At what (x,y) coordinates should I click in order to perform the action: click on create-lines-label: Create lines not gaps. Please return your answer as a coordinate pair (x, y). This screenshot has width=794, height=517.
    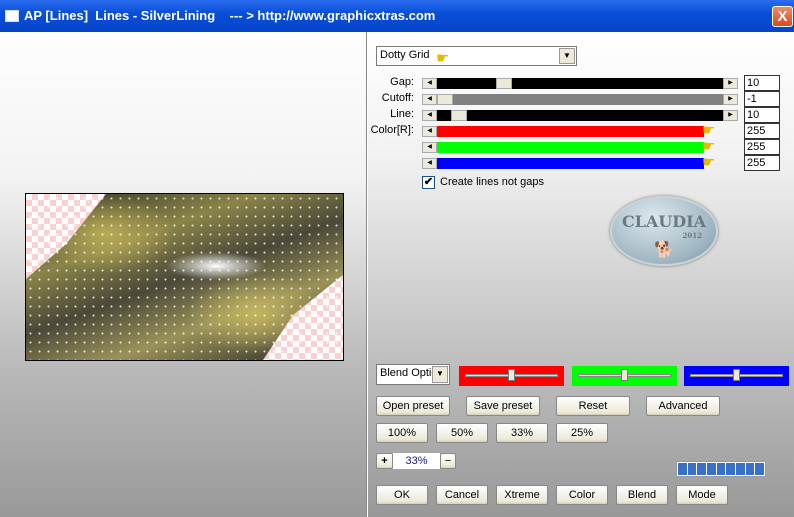
    Looking at the image, I should click on (492, 182).